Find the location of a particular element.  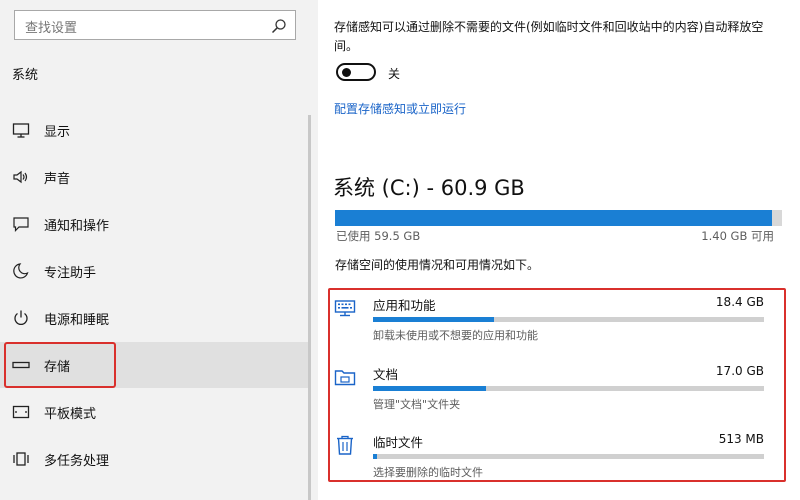

configure-storage-sense-link: 配置存储感知或立即运行 is located at coordinates (400, 108).